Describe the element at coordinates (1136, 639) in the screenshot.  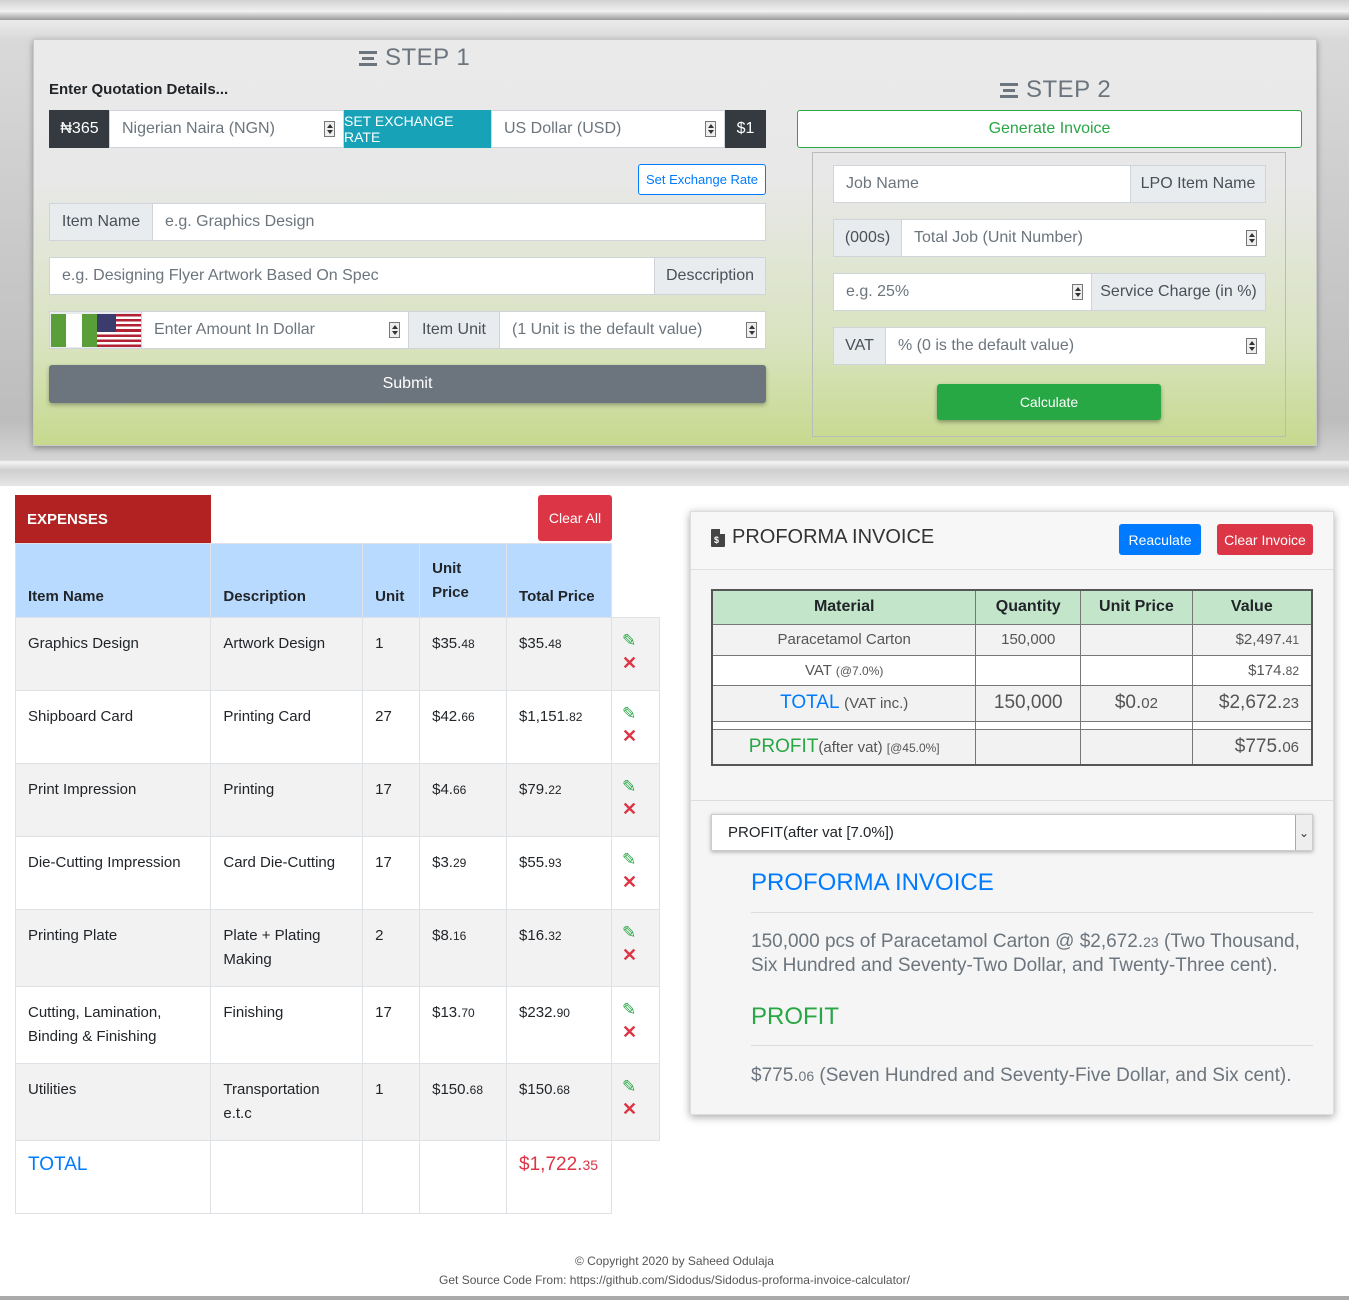
I see `material-unit-price` at that location.